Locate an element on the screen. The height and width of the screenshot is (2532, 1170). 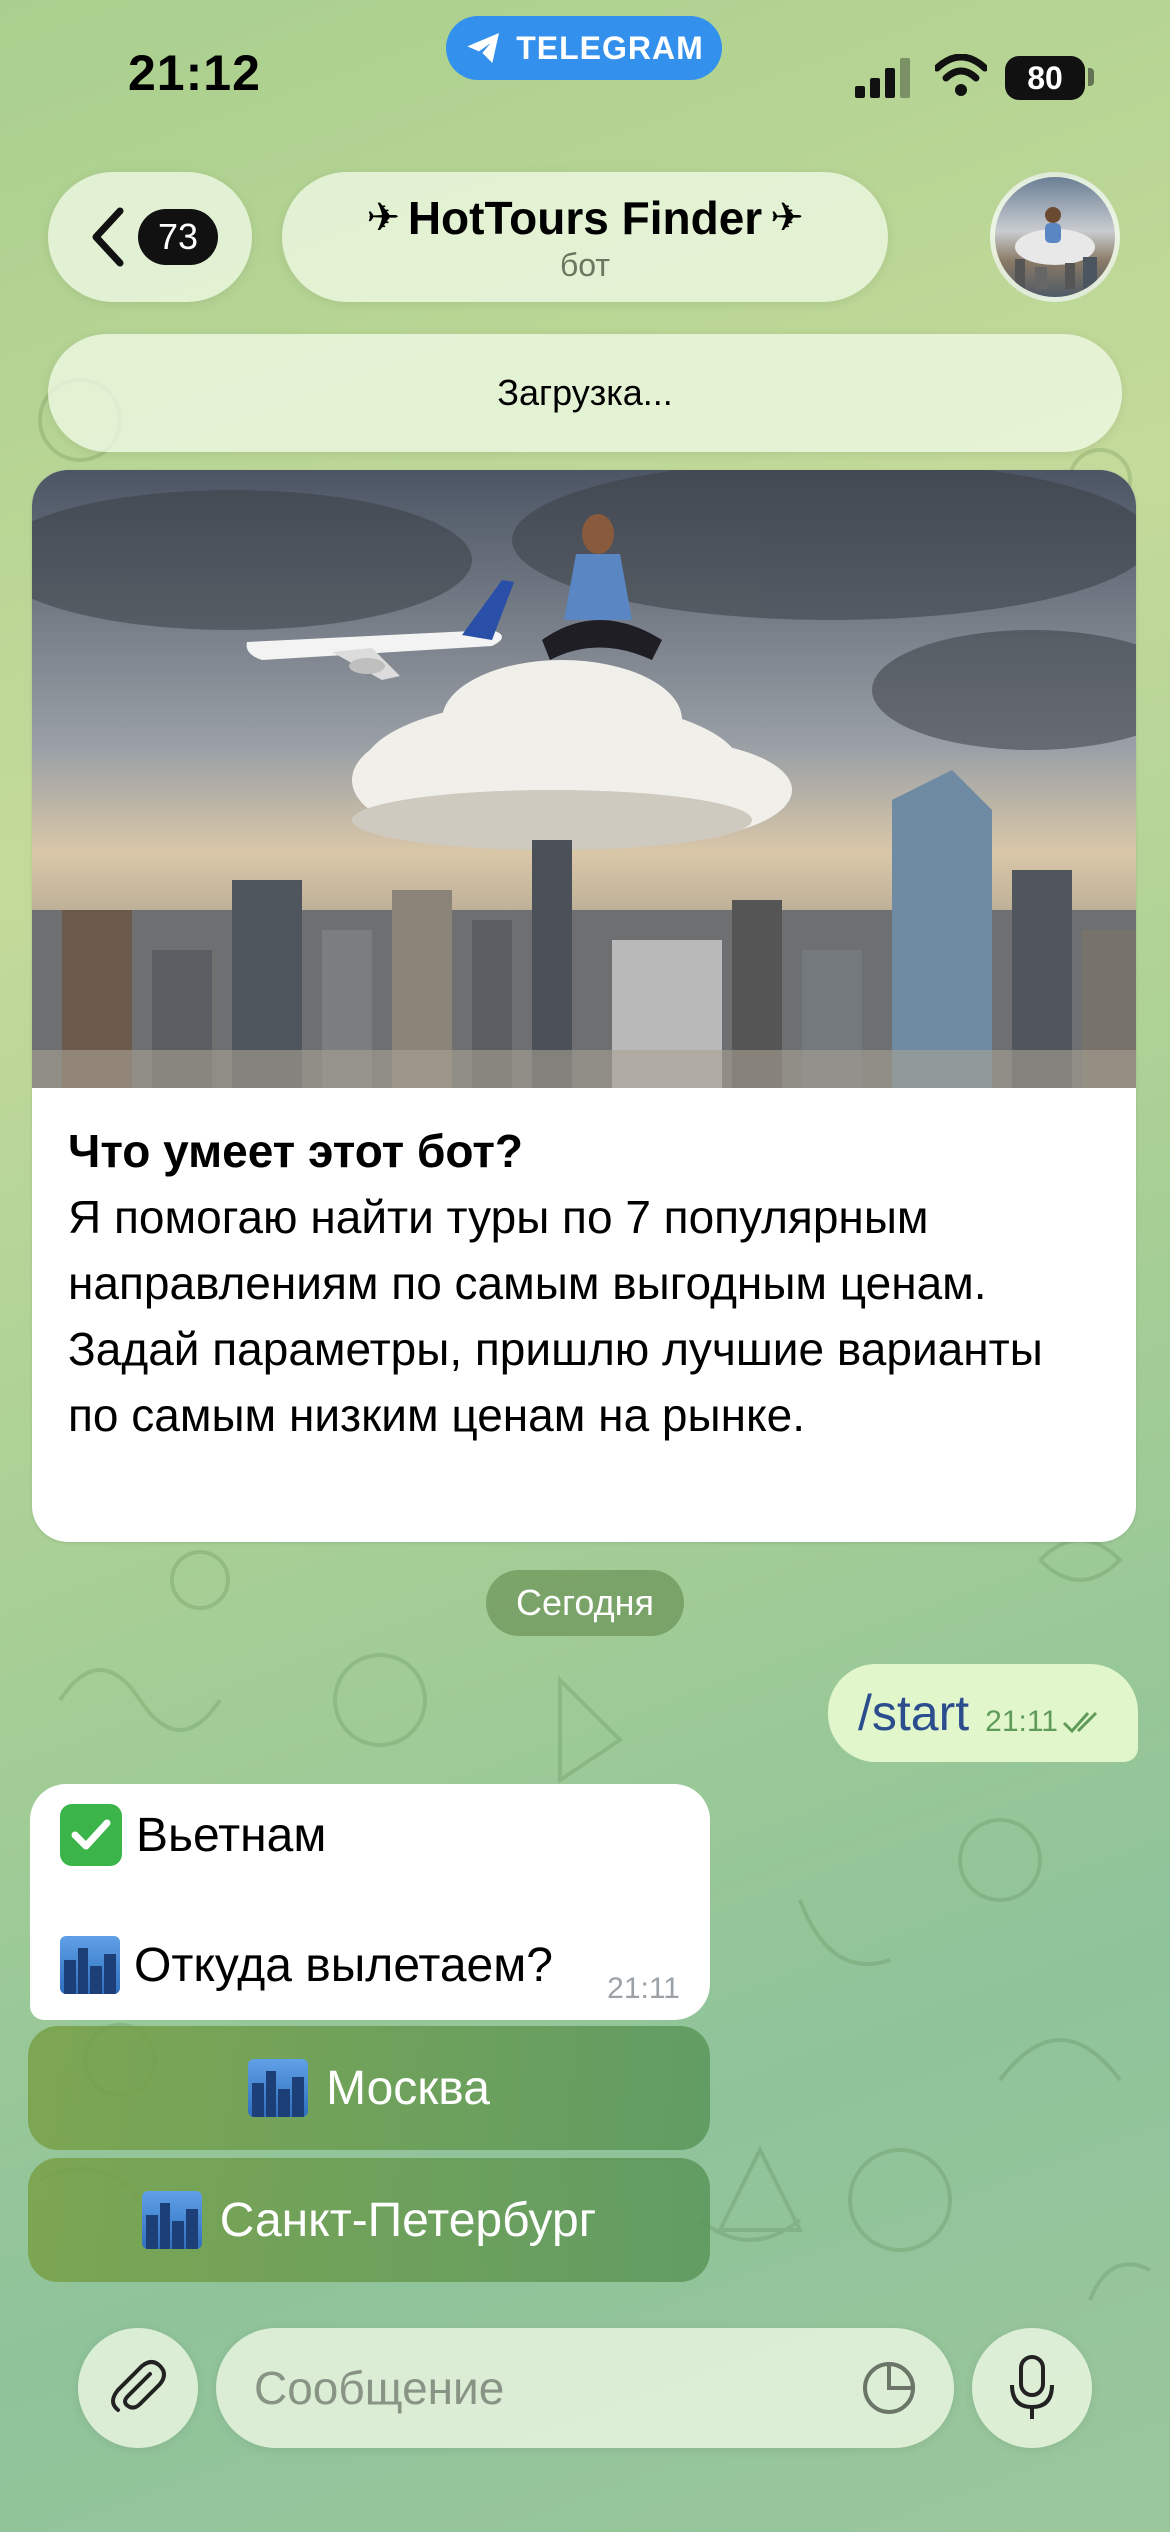
date-separator: Сегодня is located at coordinates (585, 1603).